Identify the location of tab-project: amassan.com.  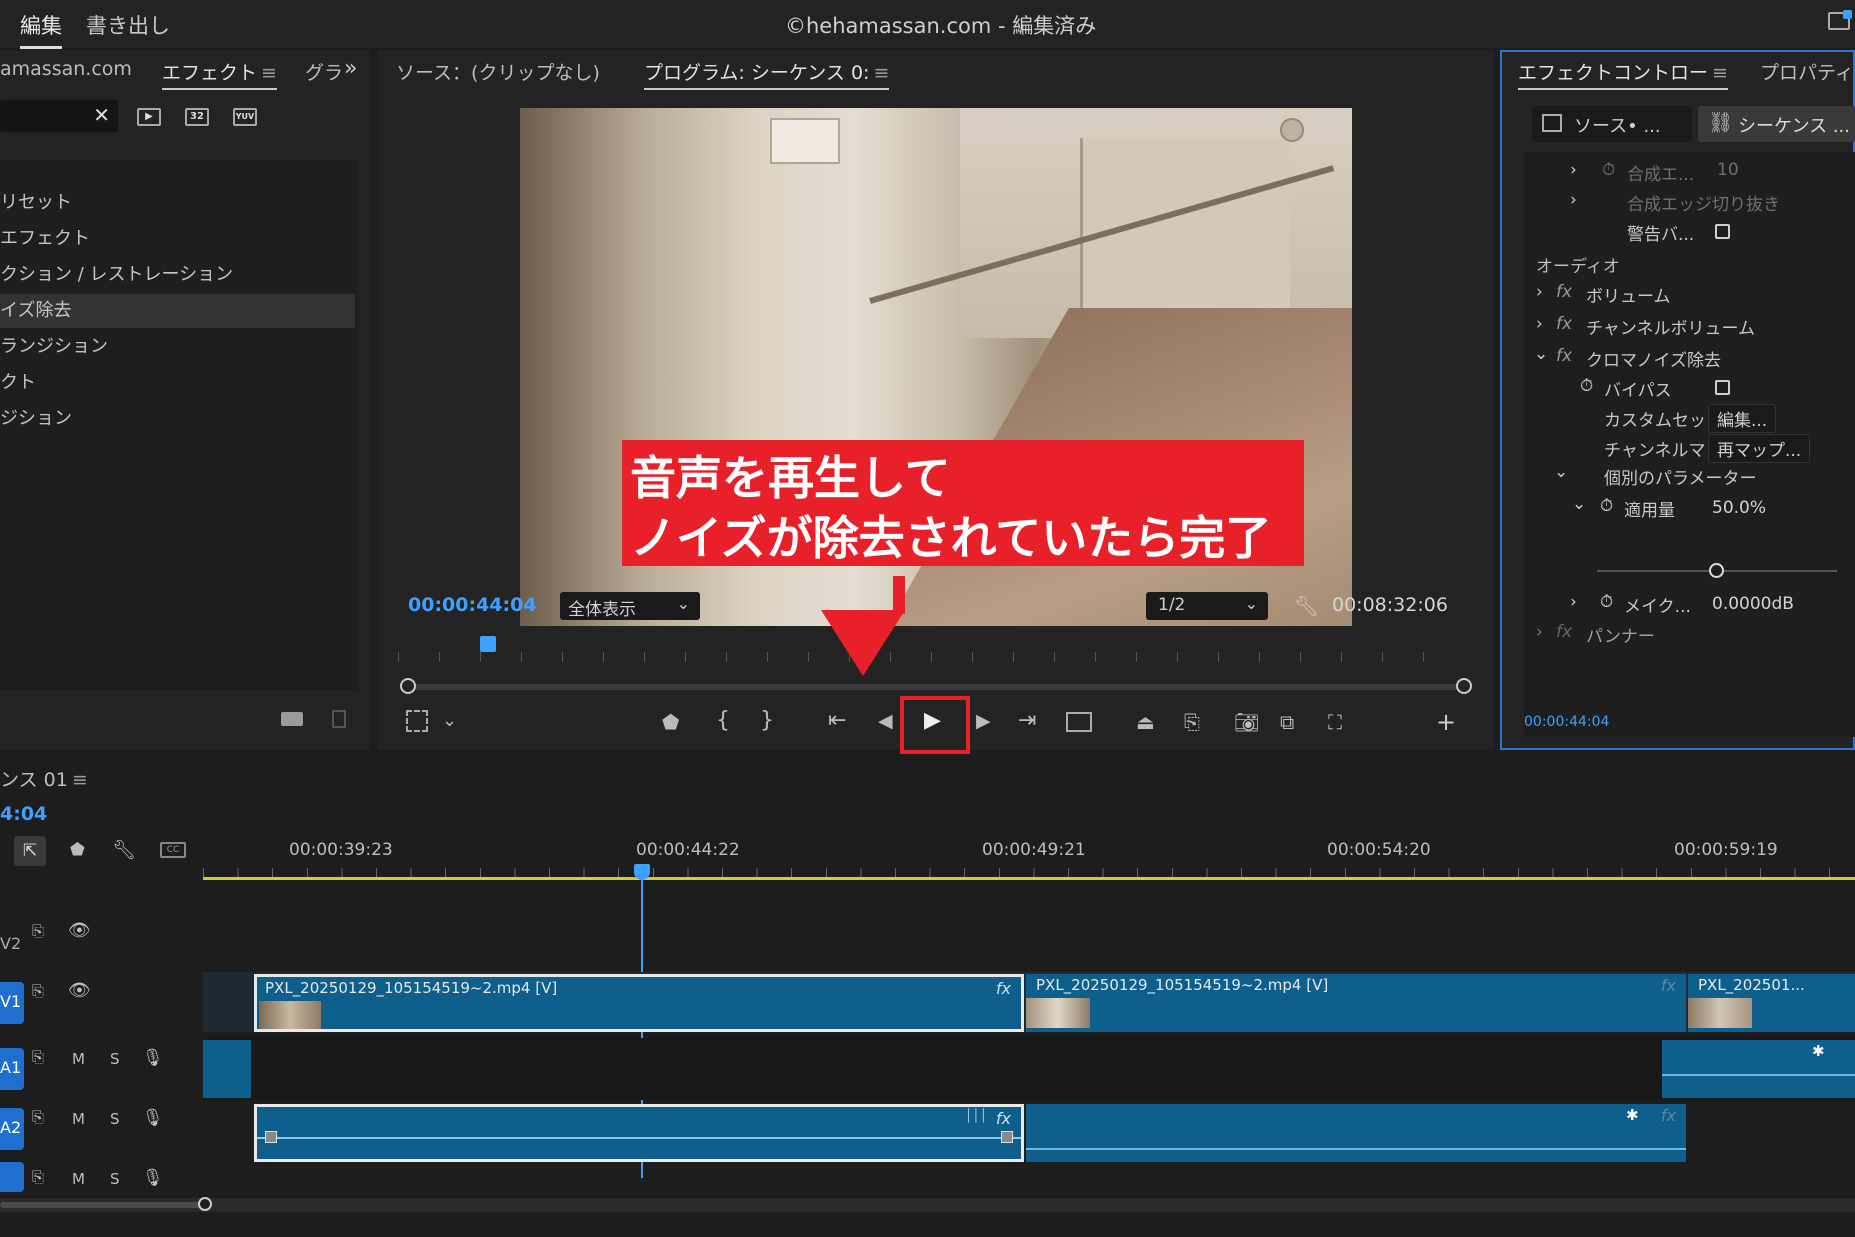
(66, 69).